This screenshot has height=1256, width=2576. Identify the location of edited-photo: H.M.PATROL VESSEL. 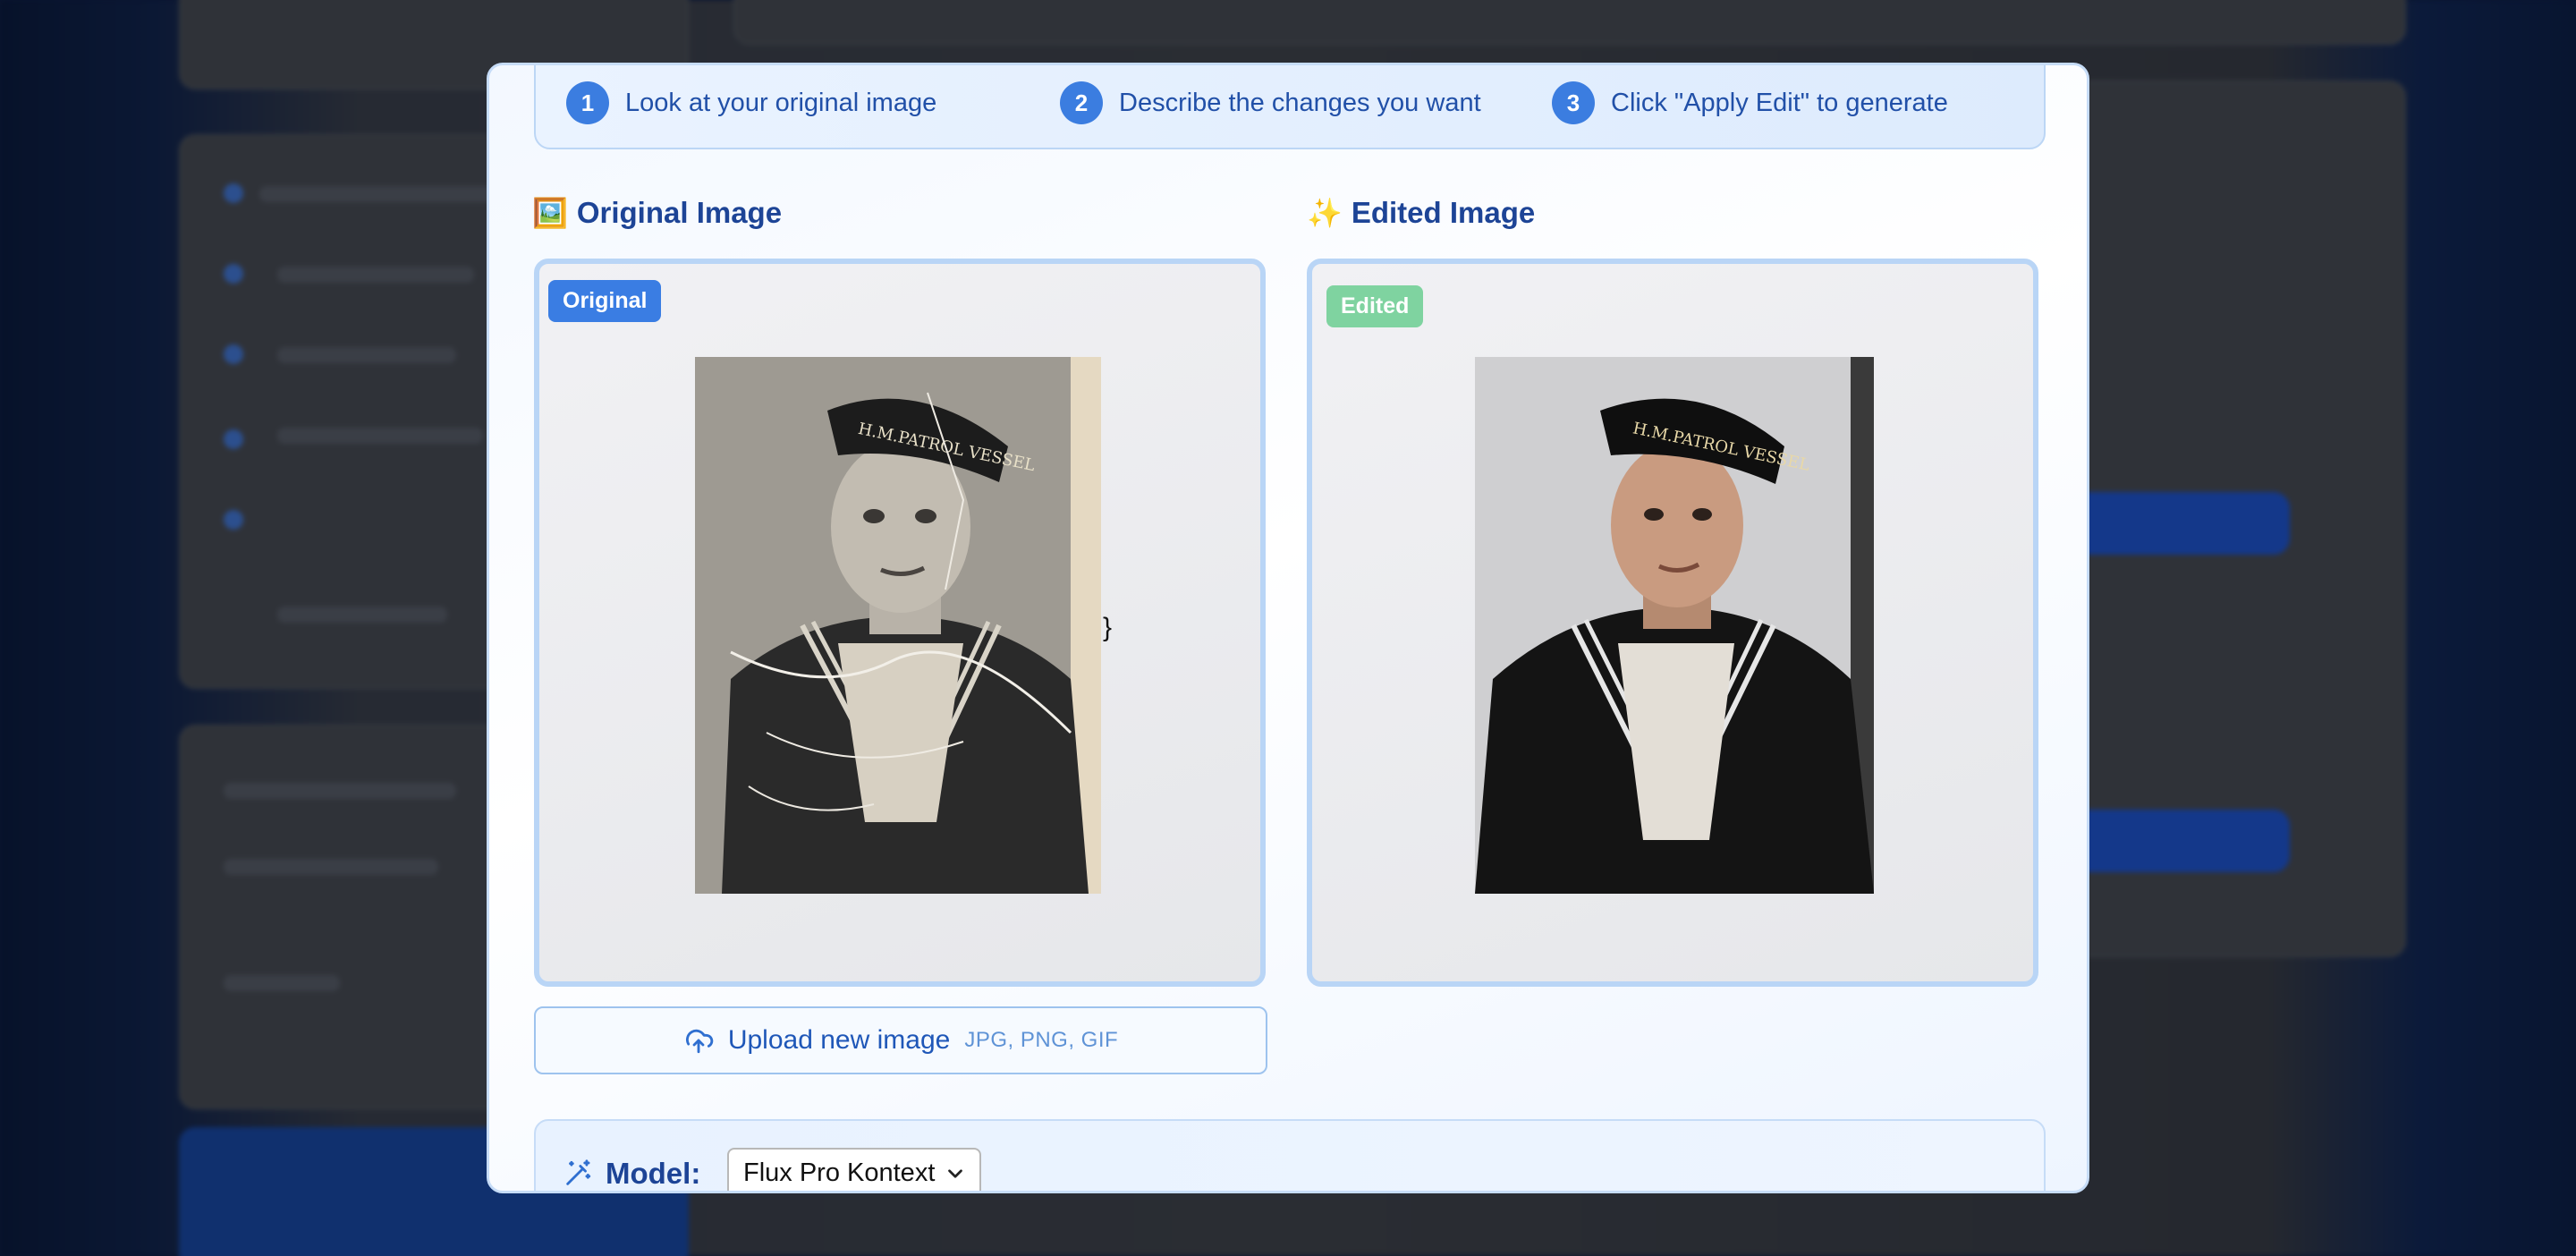
(1674, 625).